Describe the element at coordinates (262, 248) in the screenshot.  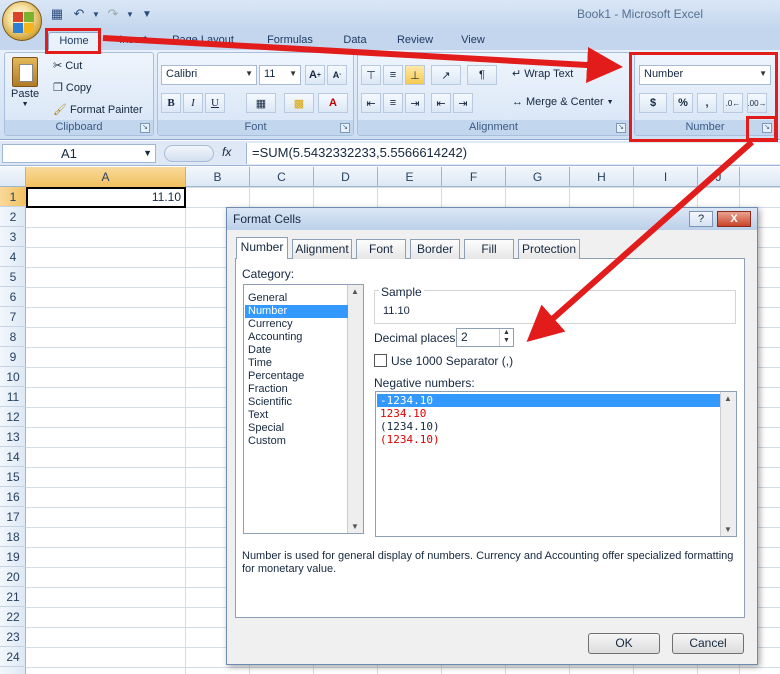
I see `tab-number: Number` at that location.